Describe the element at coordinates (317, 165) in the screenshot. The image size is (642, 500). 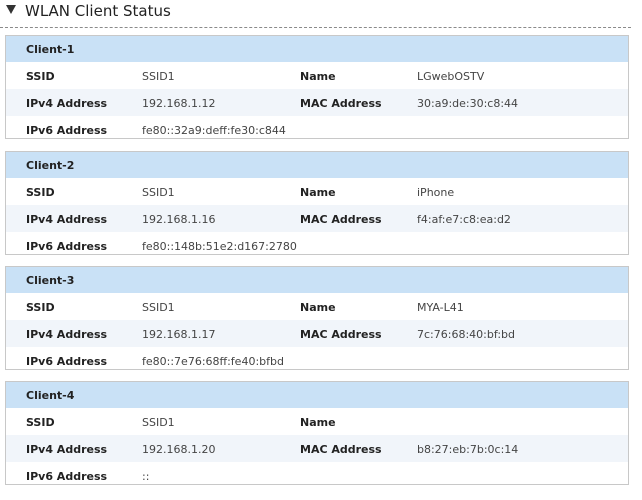
I see `client-header: Client-2` at that location.